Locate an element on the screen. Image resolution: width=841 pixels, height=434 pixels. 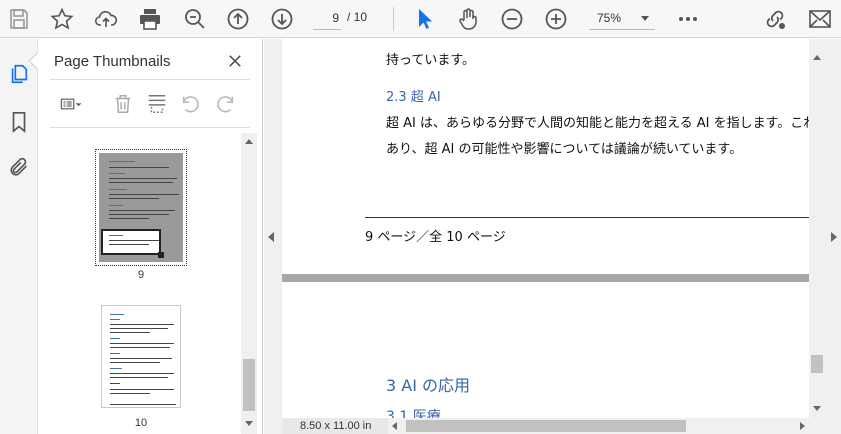
star-icon is located at coordinates (62, 19).